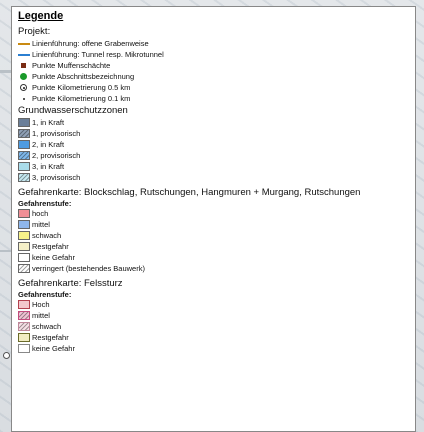 Image resolution: width=424 pixels, height=432 pixels. I want to click on gefahren-fels-list: Hoch mittel schwach Restgefahr keine Gefahr, so click(213, 326).